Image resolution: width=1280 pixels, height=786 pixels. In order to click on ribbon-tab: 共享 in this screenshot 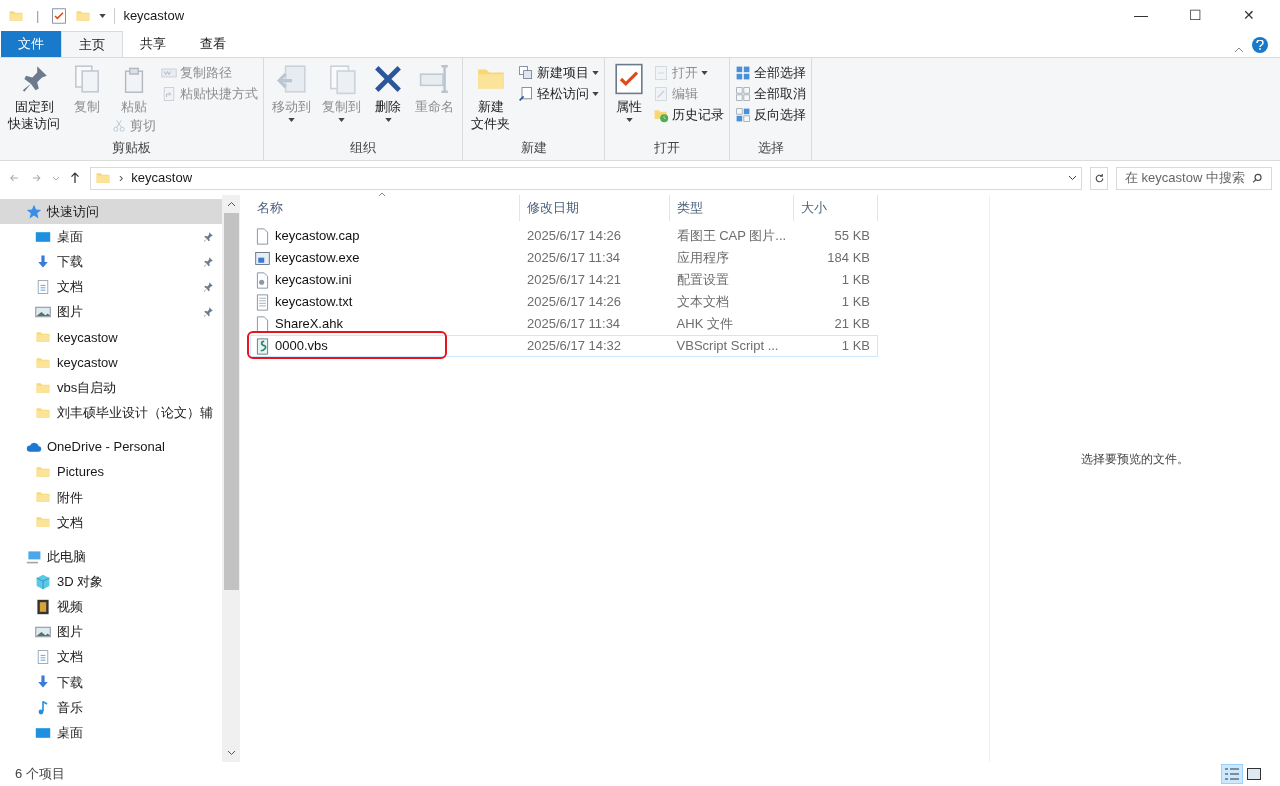, I will do `click(153, 44)`.